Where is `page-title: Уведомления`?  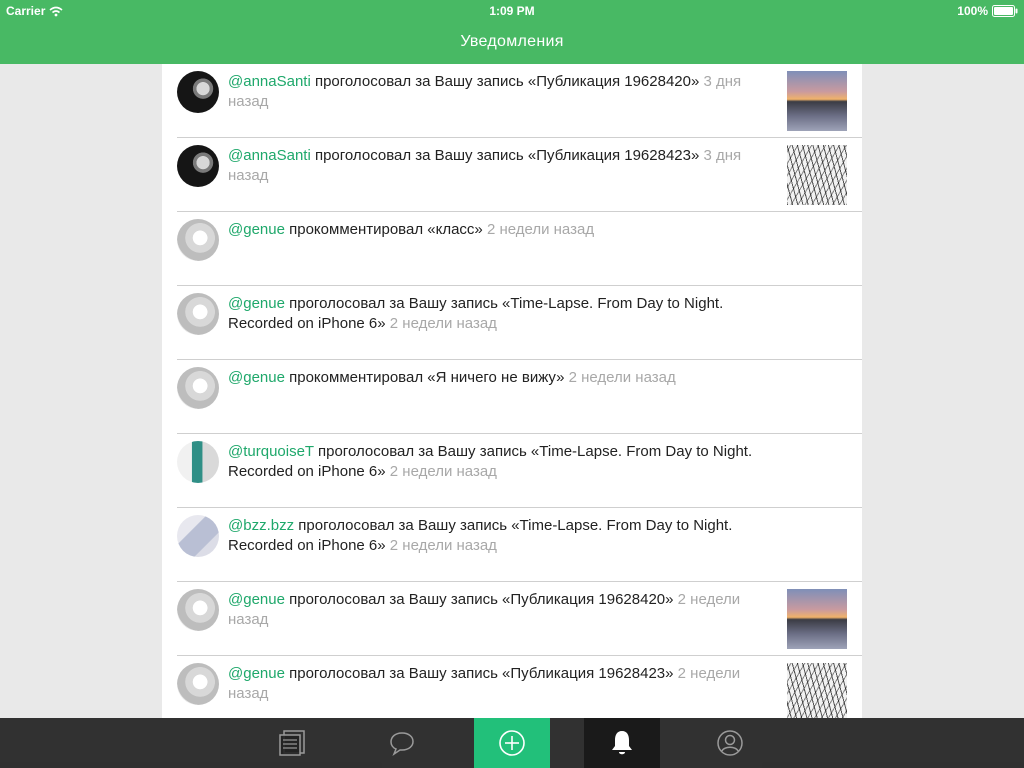
page-title: Уведомления is located at coordinates (512, 41).